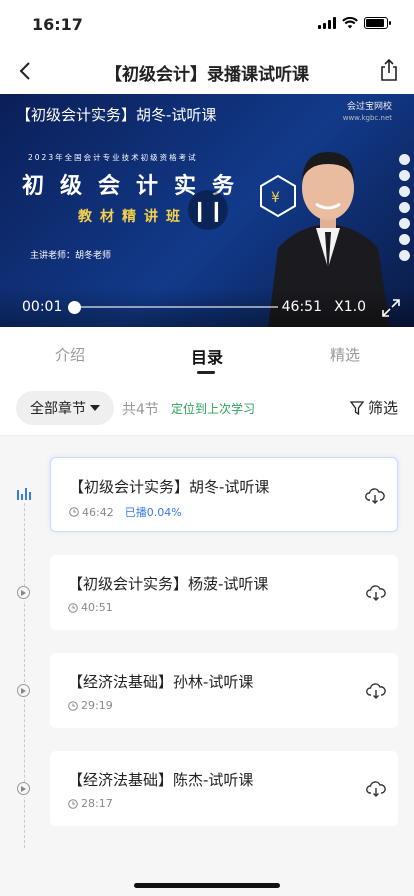 Image resolution: width=414 pixels, height=896 pixels. What do you see at coordinates (377, 23) in the screenshot?
I see `battery-icon` at bounding box center [377, 23].